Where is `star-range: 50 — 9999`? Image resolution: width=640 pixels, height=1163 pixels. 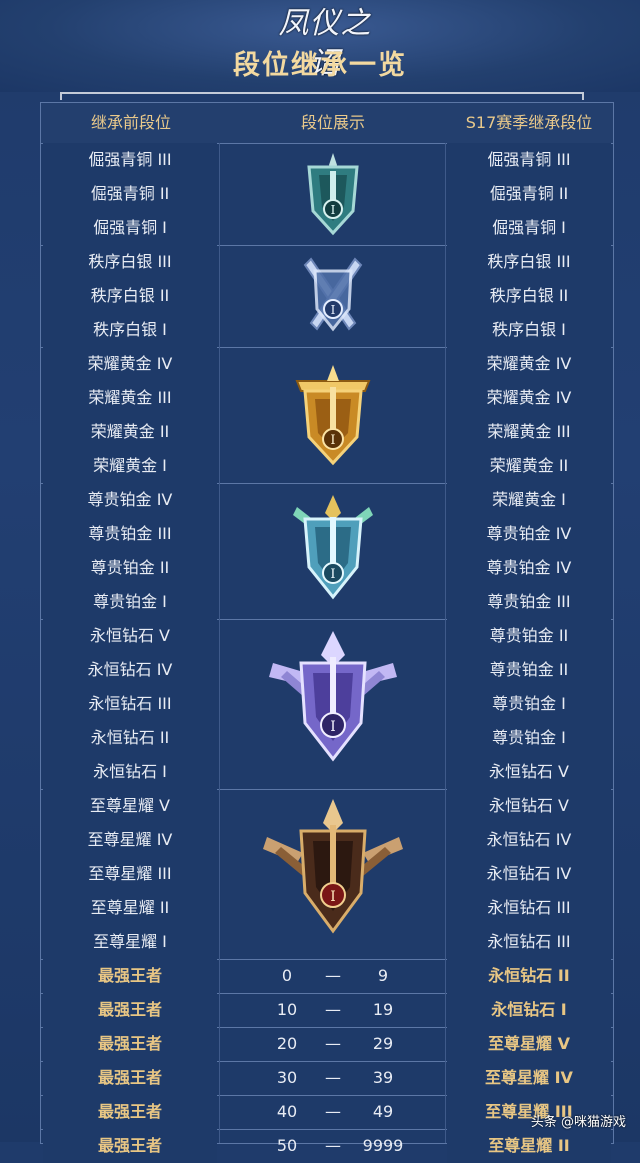 star-range: 50 — 9999 is located at coordinates (333, 1146).